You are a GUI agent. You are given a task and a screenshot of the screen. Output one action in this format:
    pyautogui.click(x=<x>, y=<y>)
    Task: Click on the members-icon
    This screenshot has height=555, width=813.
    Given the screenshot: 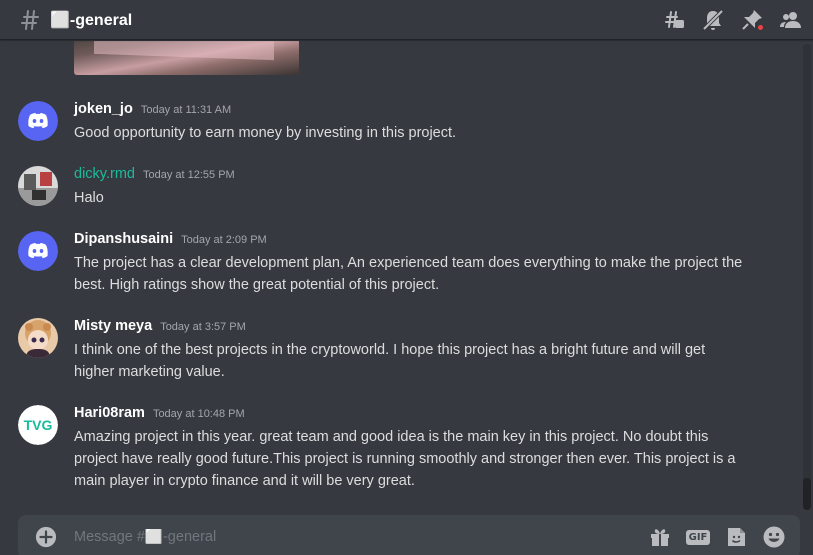 What is the action you would take?
    pyautogui.click(x=791, y=20)
    